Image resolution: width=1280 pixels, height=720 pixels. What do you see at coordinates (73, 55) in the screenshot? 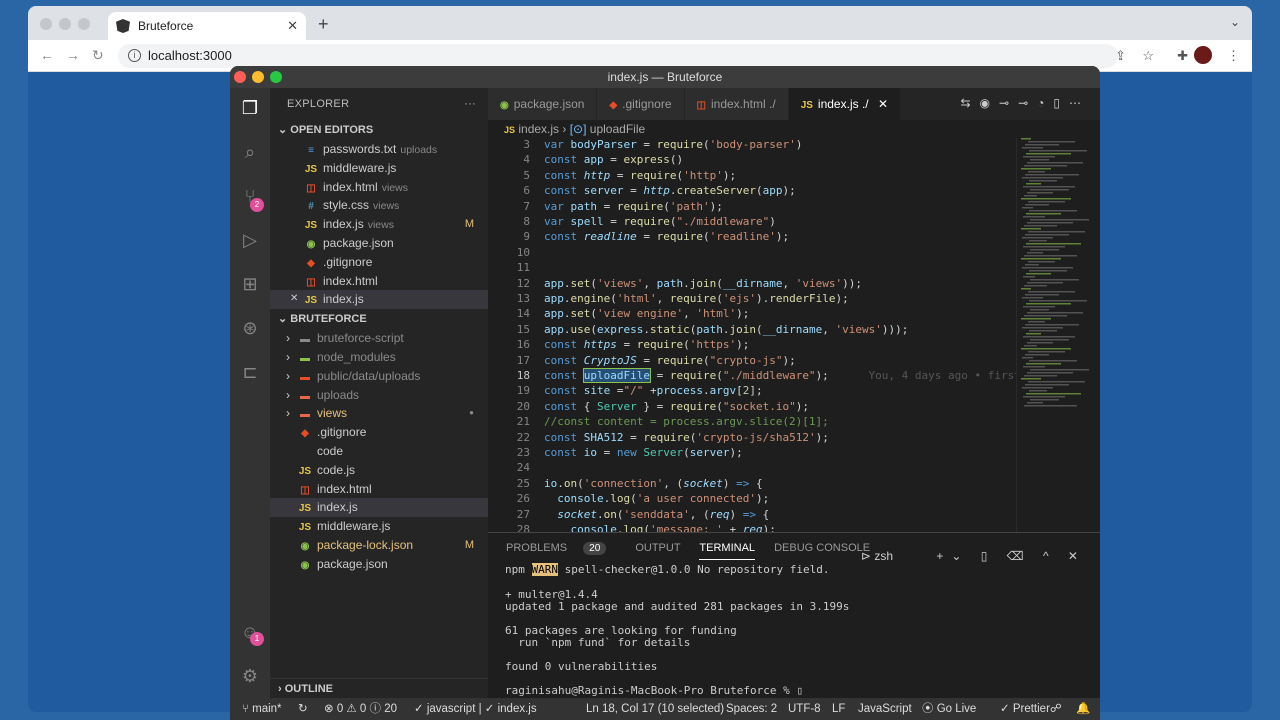
I see `forward-icon: →` at bounding box center [73, 55].